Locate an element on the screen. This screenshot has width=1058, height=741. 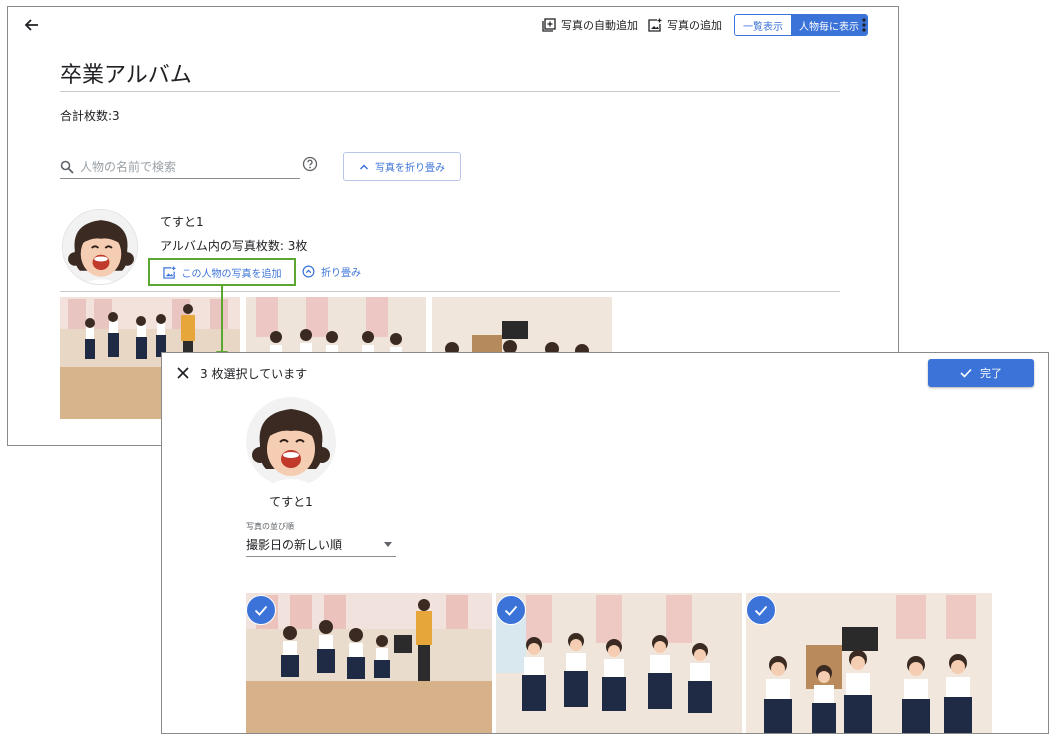
fold-button: 折り畳み is located at coordinates (331, 271).